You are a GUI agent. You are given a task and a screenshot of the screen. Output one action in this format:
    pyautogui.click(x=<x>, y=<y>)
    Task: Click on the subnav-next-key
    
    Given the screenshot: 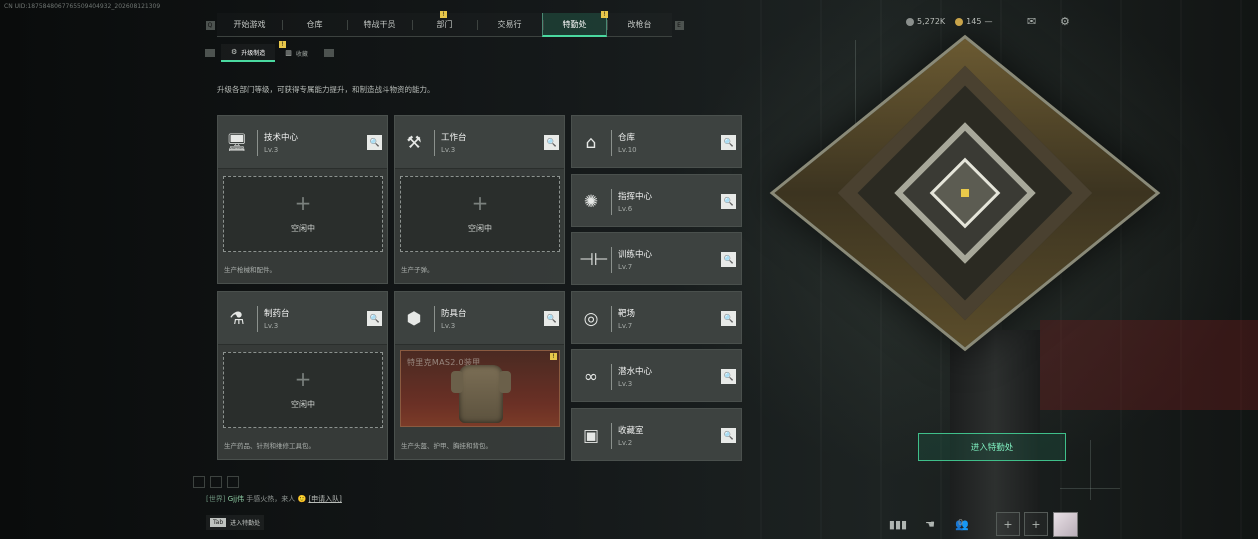 What is the action you would take?
    pyautogui.click(x=328, y=53)
    